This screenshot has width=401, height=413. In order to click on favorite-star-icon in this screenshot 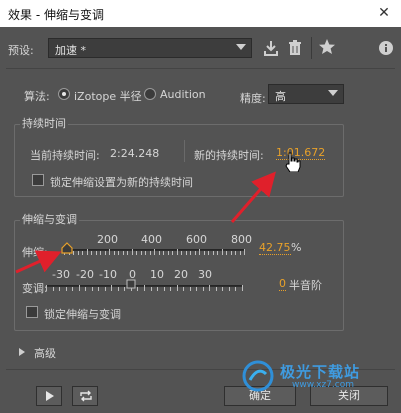, I will do `click(327, 47)`.